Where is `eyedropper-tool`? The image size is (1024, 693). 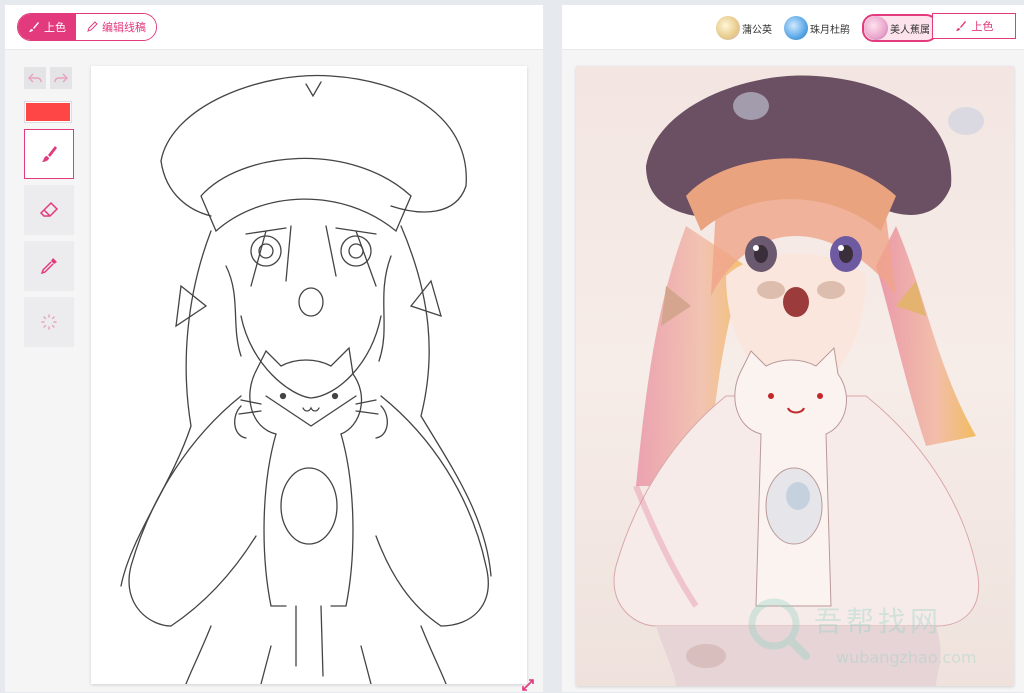
eyedropper-tool is located at coordinates (49, 266).